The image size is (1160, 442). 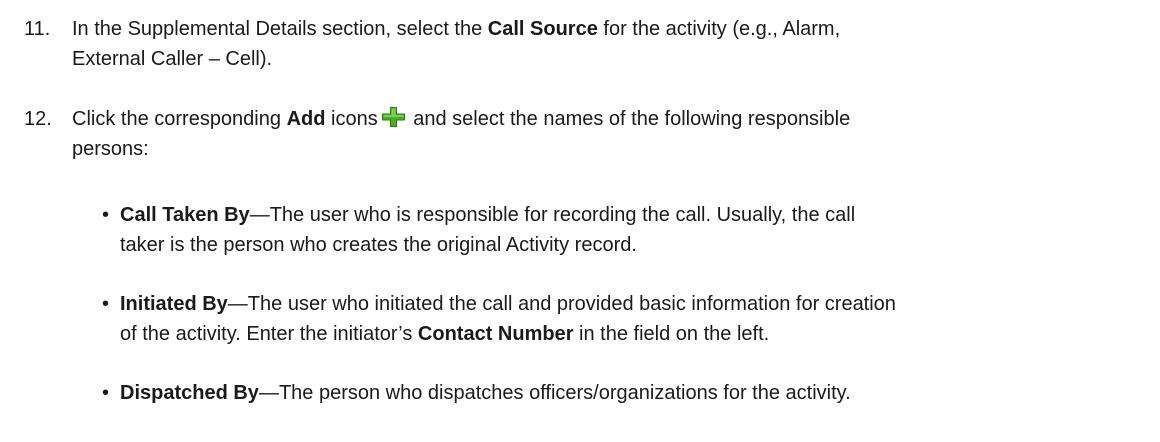 I want to click on bullet-term: Call Taken By, so click(x=185, y=215).